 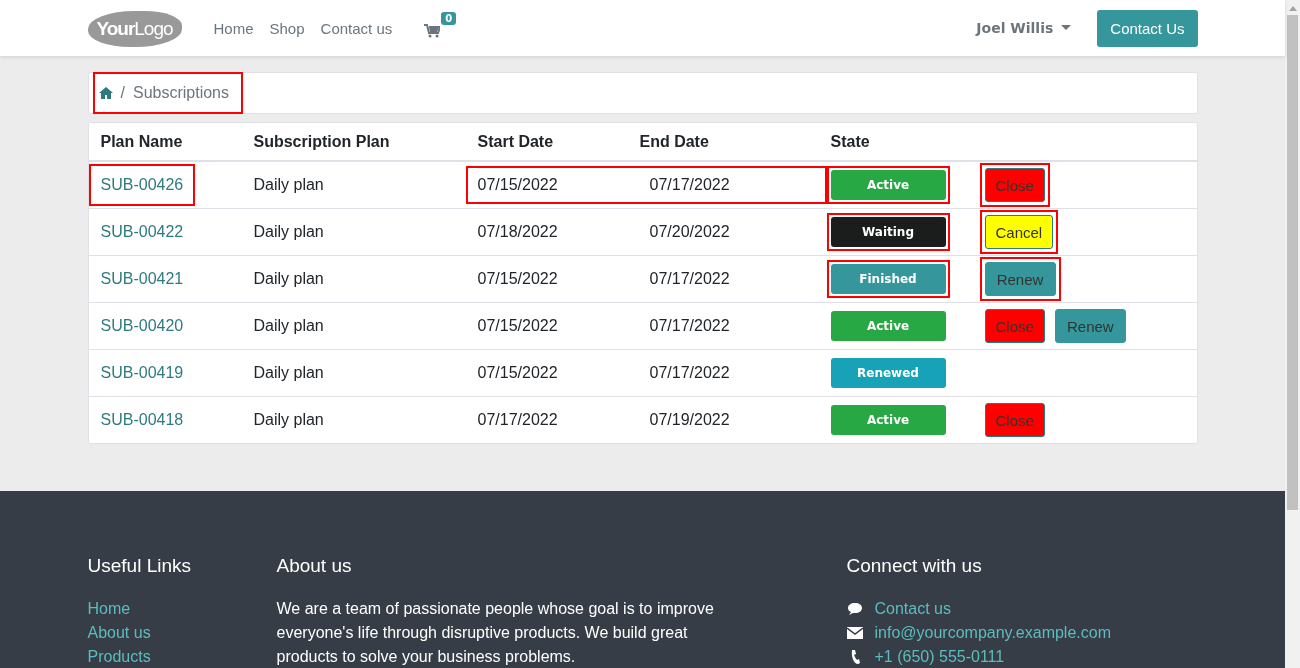 I want to click on plan-link: SUB-00422, so click(x=142, y=232).